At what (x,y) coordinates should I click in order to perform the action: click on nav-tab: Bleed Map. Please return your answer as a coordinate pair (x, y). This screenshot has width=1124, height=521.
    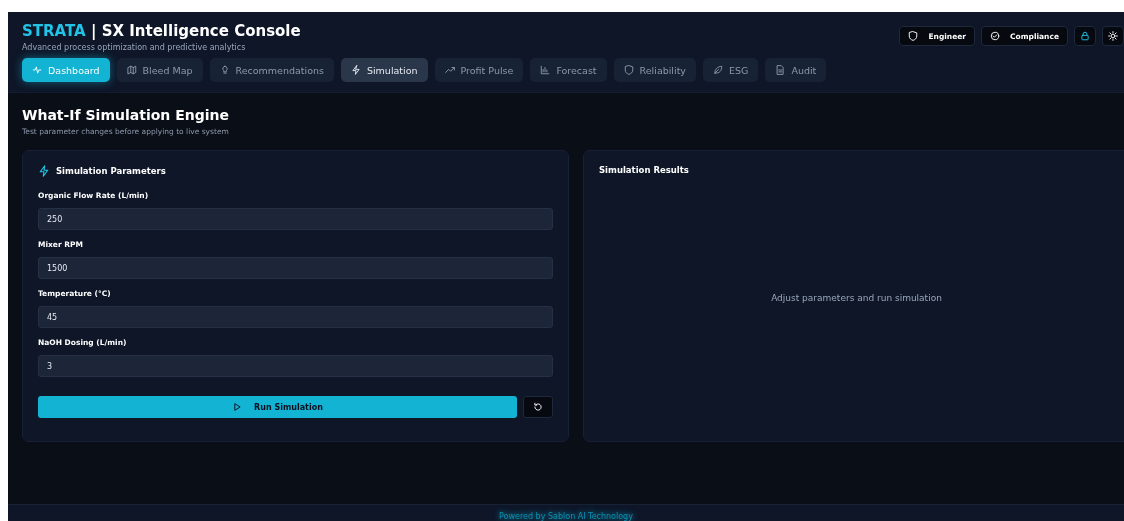
    Looking at the image, I should click on (159, 70).